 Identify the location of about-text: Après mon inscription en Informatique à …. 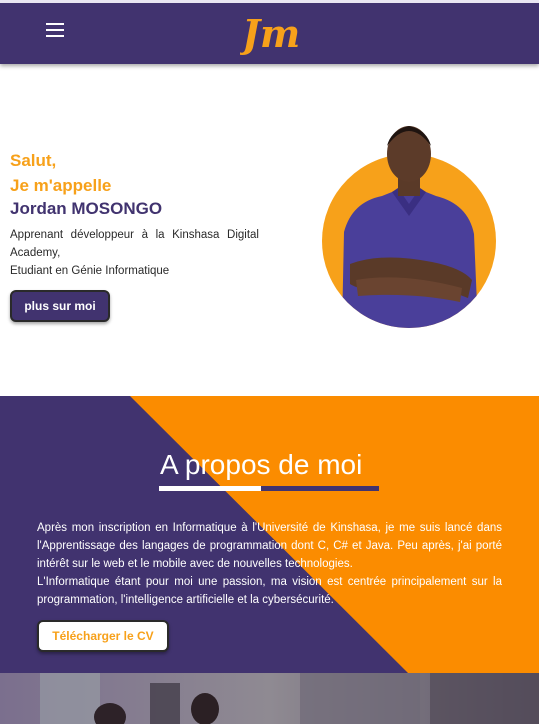
(269, 564).